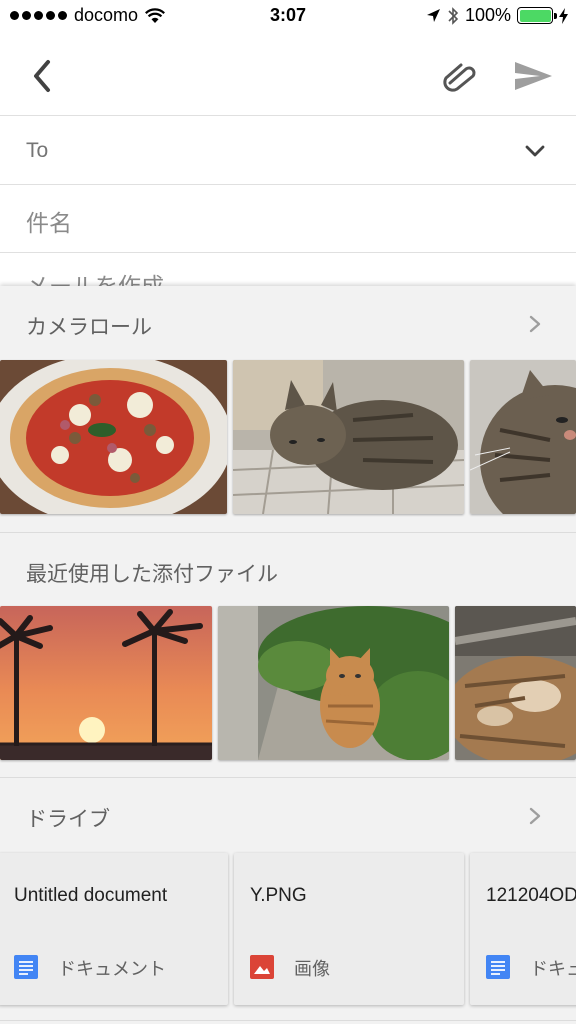 Image resolution: width=576 pixels, height=1024 pixels. I want to click on battery-percent: 100%, so click(487, 15).